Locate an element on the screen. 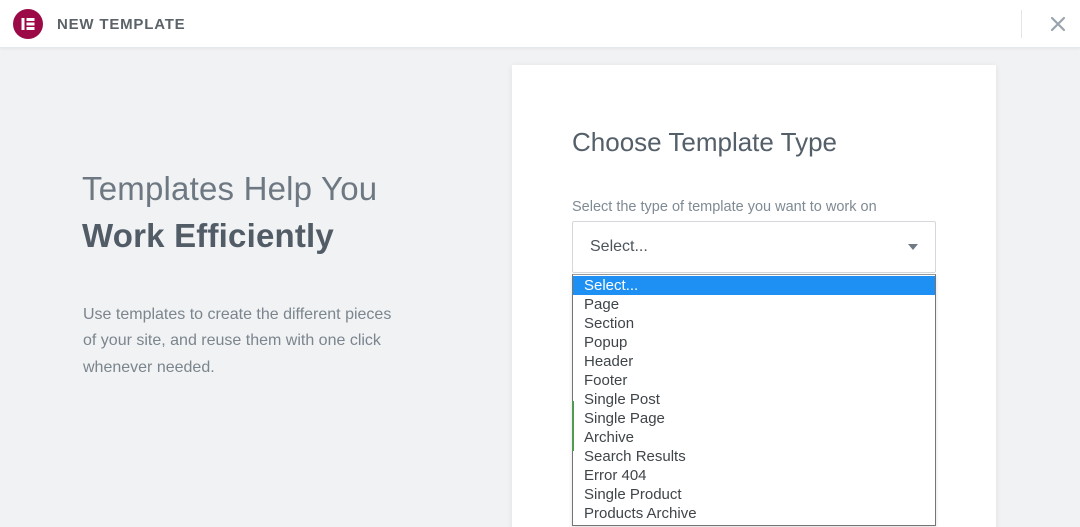  topbar: NEW TEMPLATE is located at coordinates (540, 24).